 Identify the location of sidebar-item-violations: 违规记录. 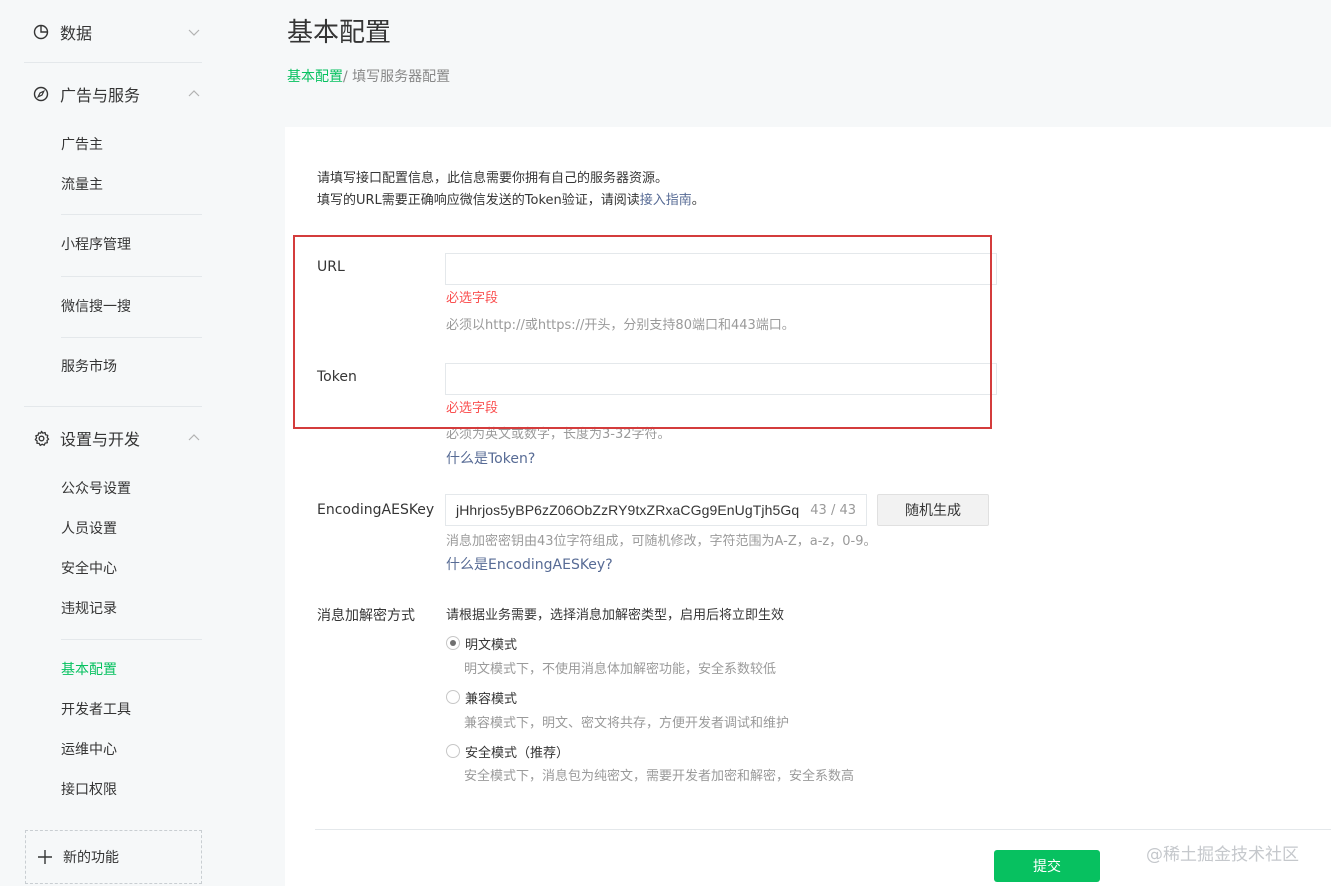
(89, 609).